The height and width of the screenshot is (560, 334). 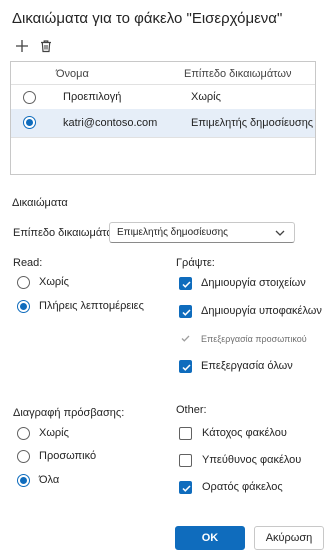 I want to click on delete-none-radio, so click(x=23, y=433).